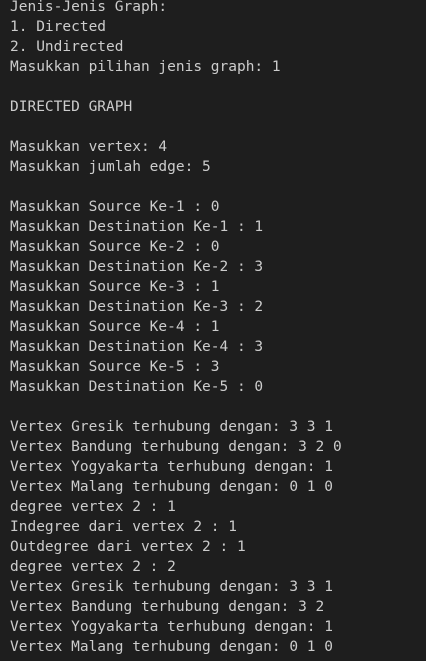 This screenshot has width=426, height=661. Describe the element at coordinates (137, 227) in the screenshot. I see `terminal-line-destination-1: Masukkan Destination Ke-1 : 1` at that location.